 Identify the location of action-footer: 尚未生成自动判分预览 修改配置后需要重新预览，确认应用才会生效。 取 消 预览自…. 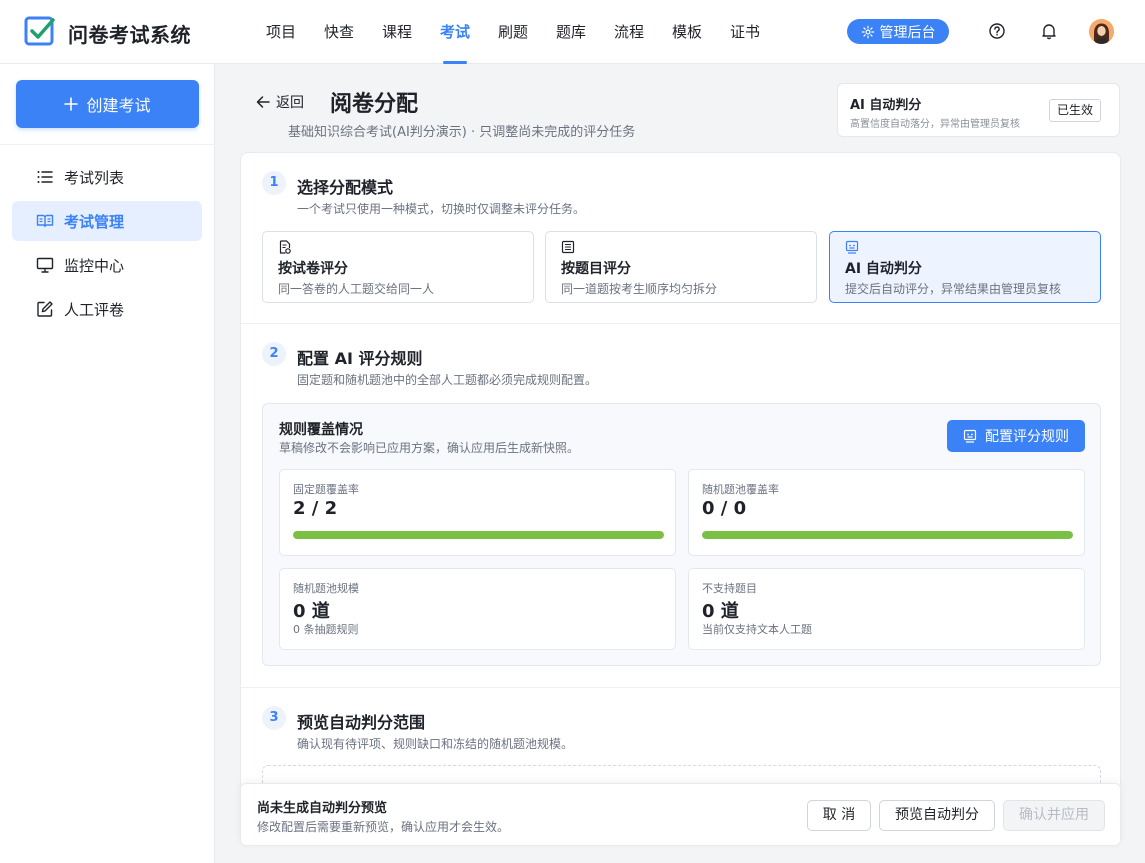
(680, 814).